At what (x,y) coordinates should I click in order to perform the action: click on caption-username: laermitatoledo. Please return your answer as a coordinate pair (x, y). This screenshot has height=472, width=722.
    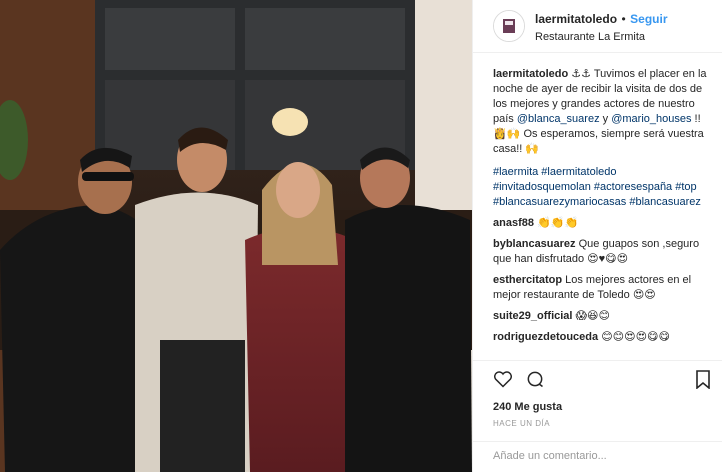
    Looking at the image, I should click on (530, 74).